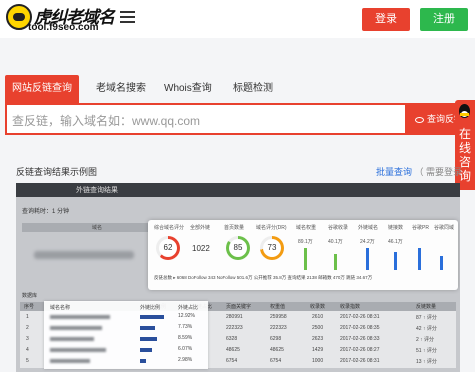 This screenshot has width=475, height=372. What do you see at coordinates (444, 228) in the screenshot?
I see `metric-header: 谷歌同域` at bounding box center [444, 228].